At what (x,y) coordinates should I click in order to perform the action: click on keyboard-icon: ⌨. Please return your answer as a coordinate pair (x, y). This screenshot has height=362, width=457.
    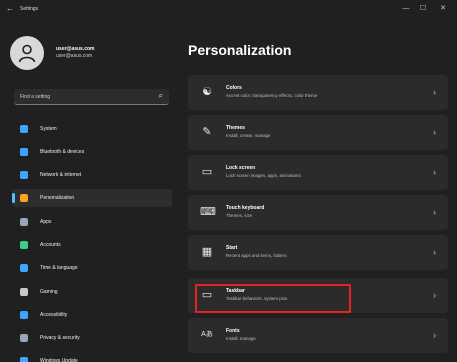
    Looking at the image, I should click on (208, 212).